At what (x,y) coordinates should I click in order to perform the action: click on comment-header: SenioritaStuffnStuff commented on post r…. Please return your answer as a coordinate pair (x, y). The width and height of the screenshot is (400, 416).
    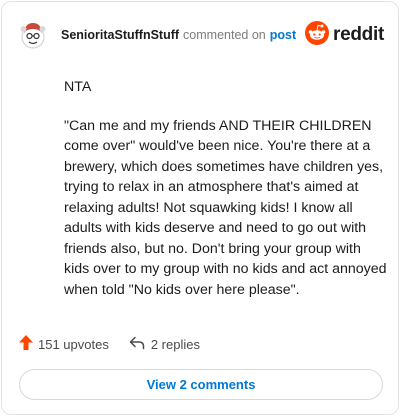
    Looking at the image, I should click on (201, 35).